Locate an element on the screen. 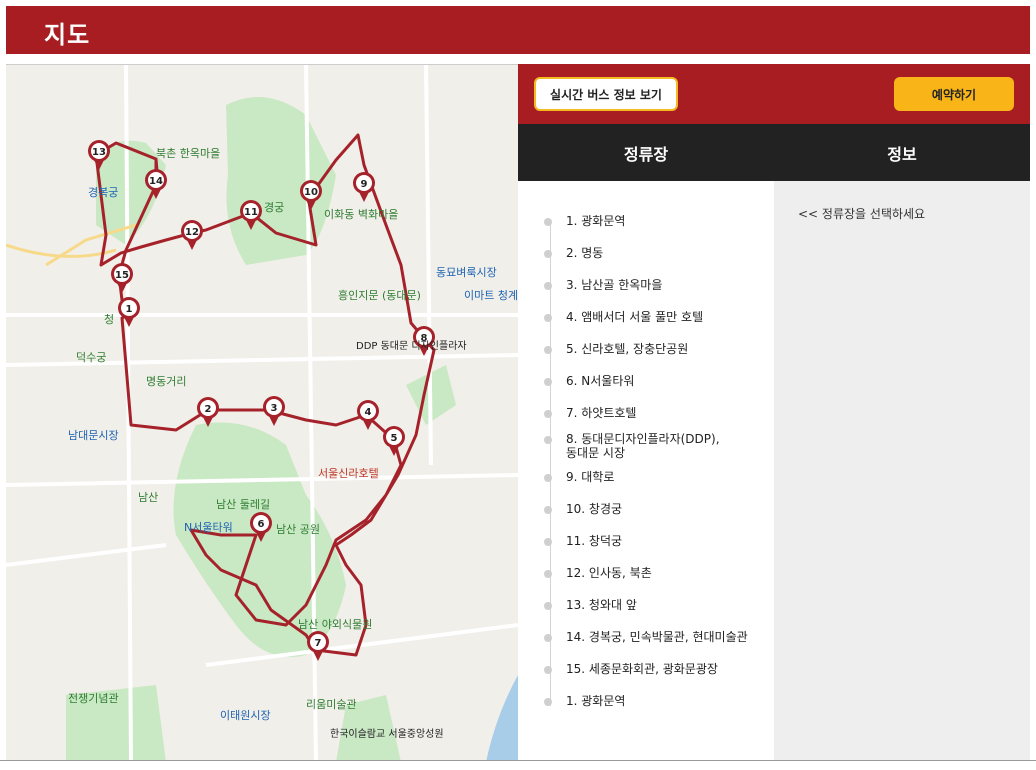 The image size is (1036, 770). page-header: 지도 is located at coordinates (518, 30).